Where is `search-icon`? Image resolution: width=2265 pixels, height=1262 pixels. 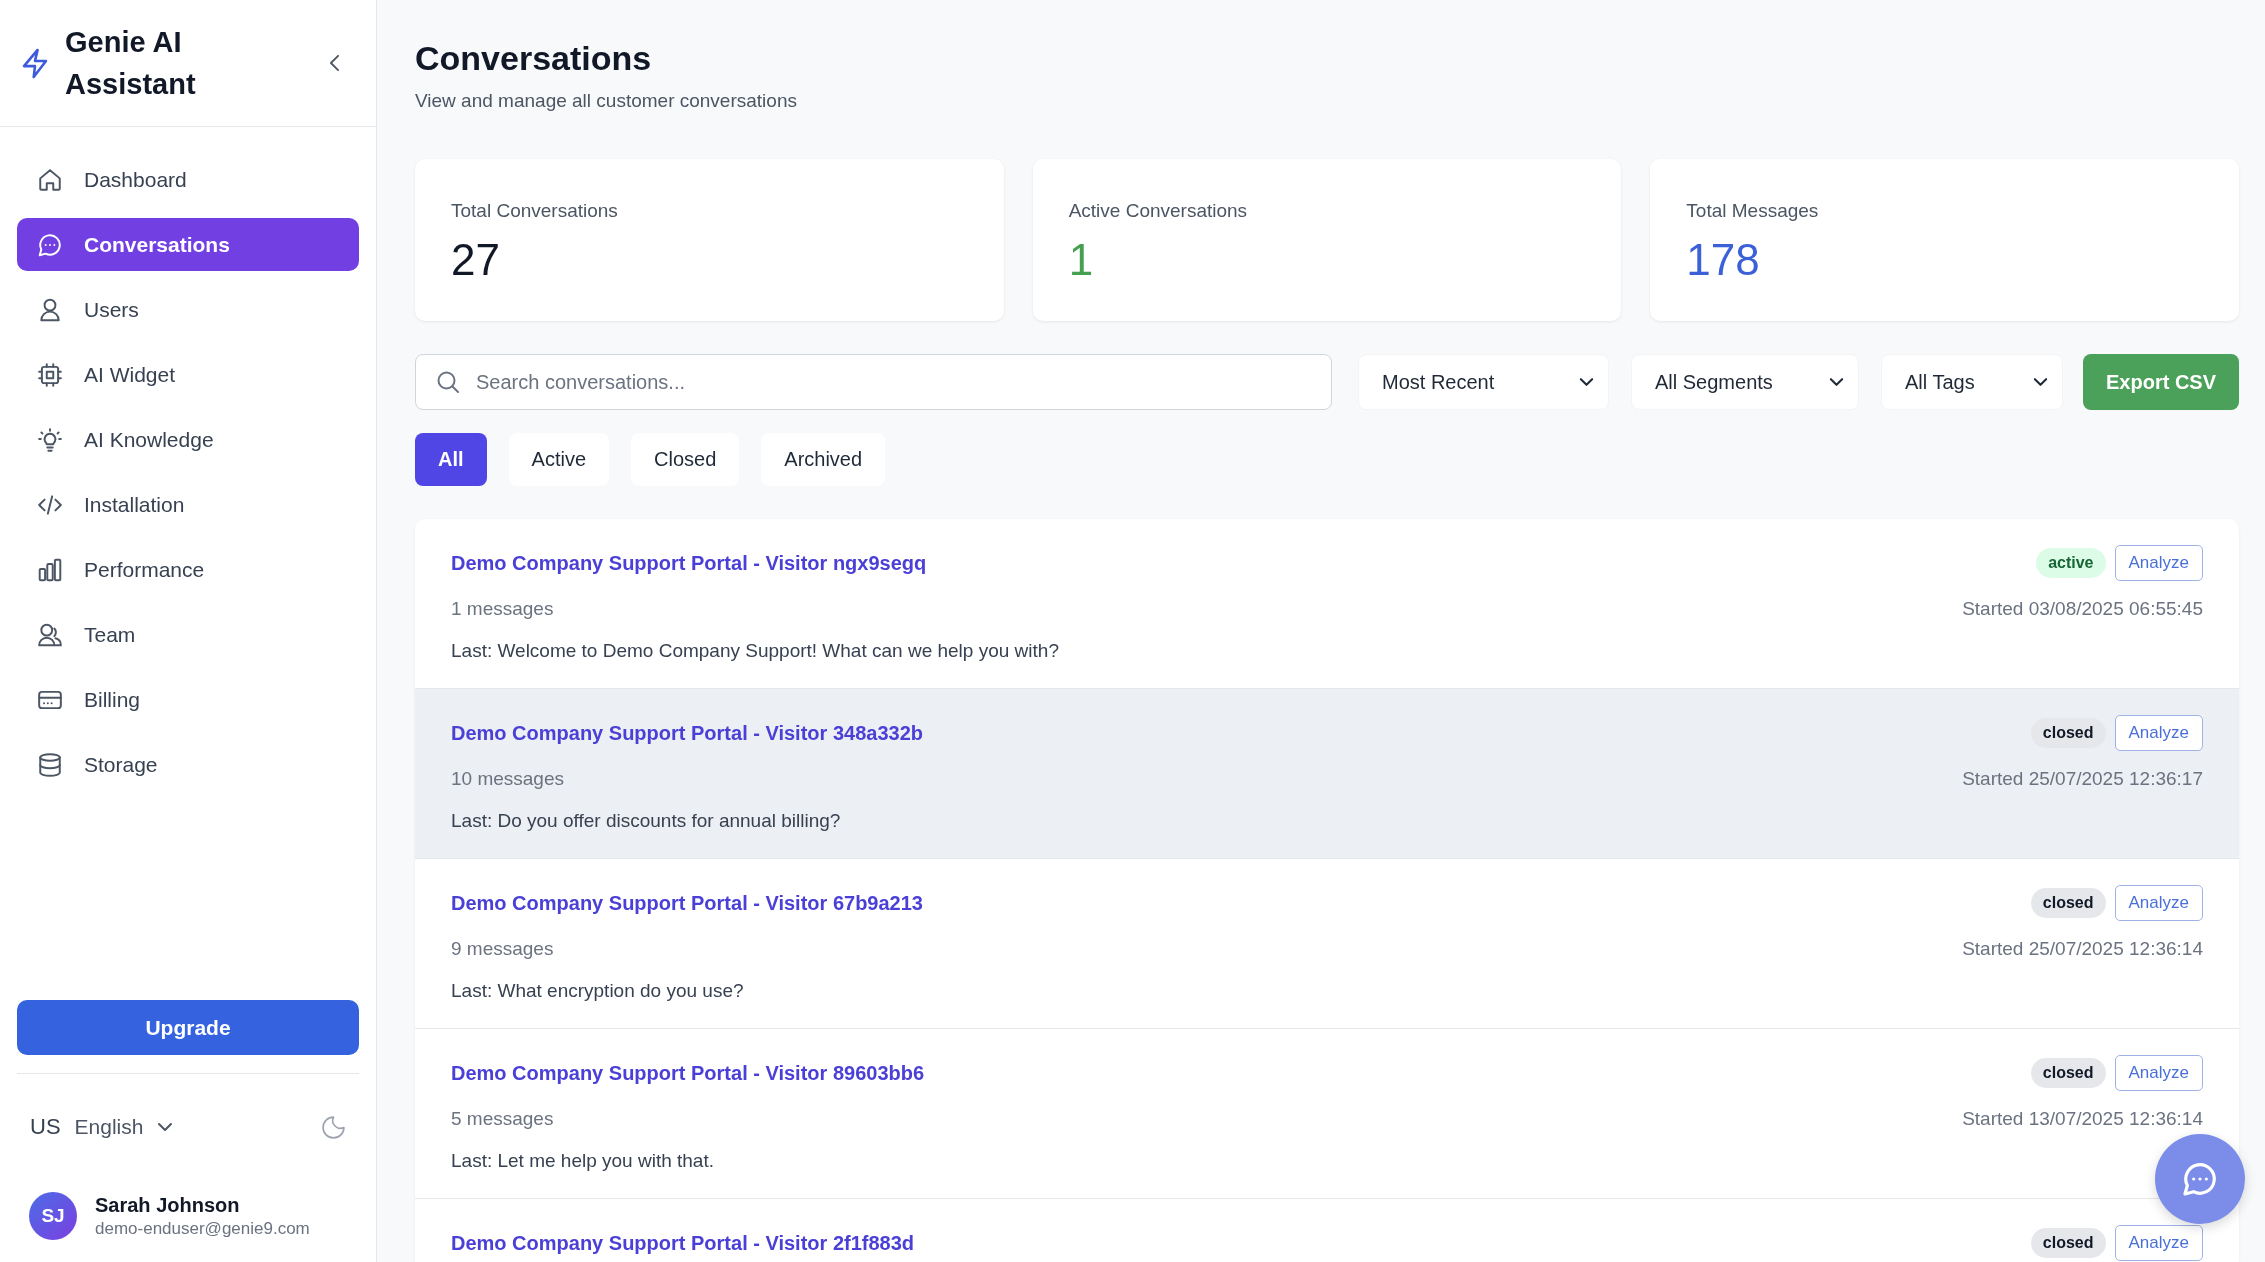 search-icon is located at coordinates (448, 382).